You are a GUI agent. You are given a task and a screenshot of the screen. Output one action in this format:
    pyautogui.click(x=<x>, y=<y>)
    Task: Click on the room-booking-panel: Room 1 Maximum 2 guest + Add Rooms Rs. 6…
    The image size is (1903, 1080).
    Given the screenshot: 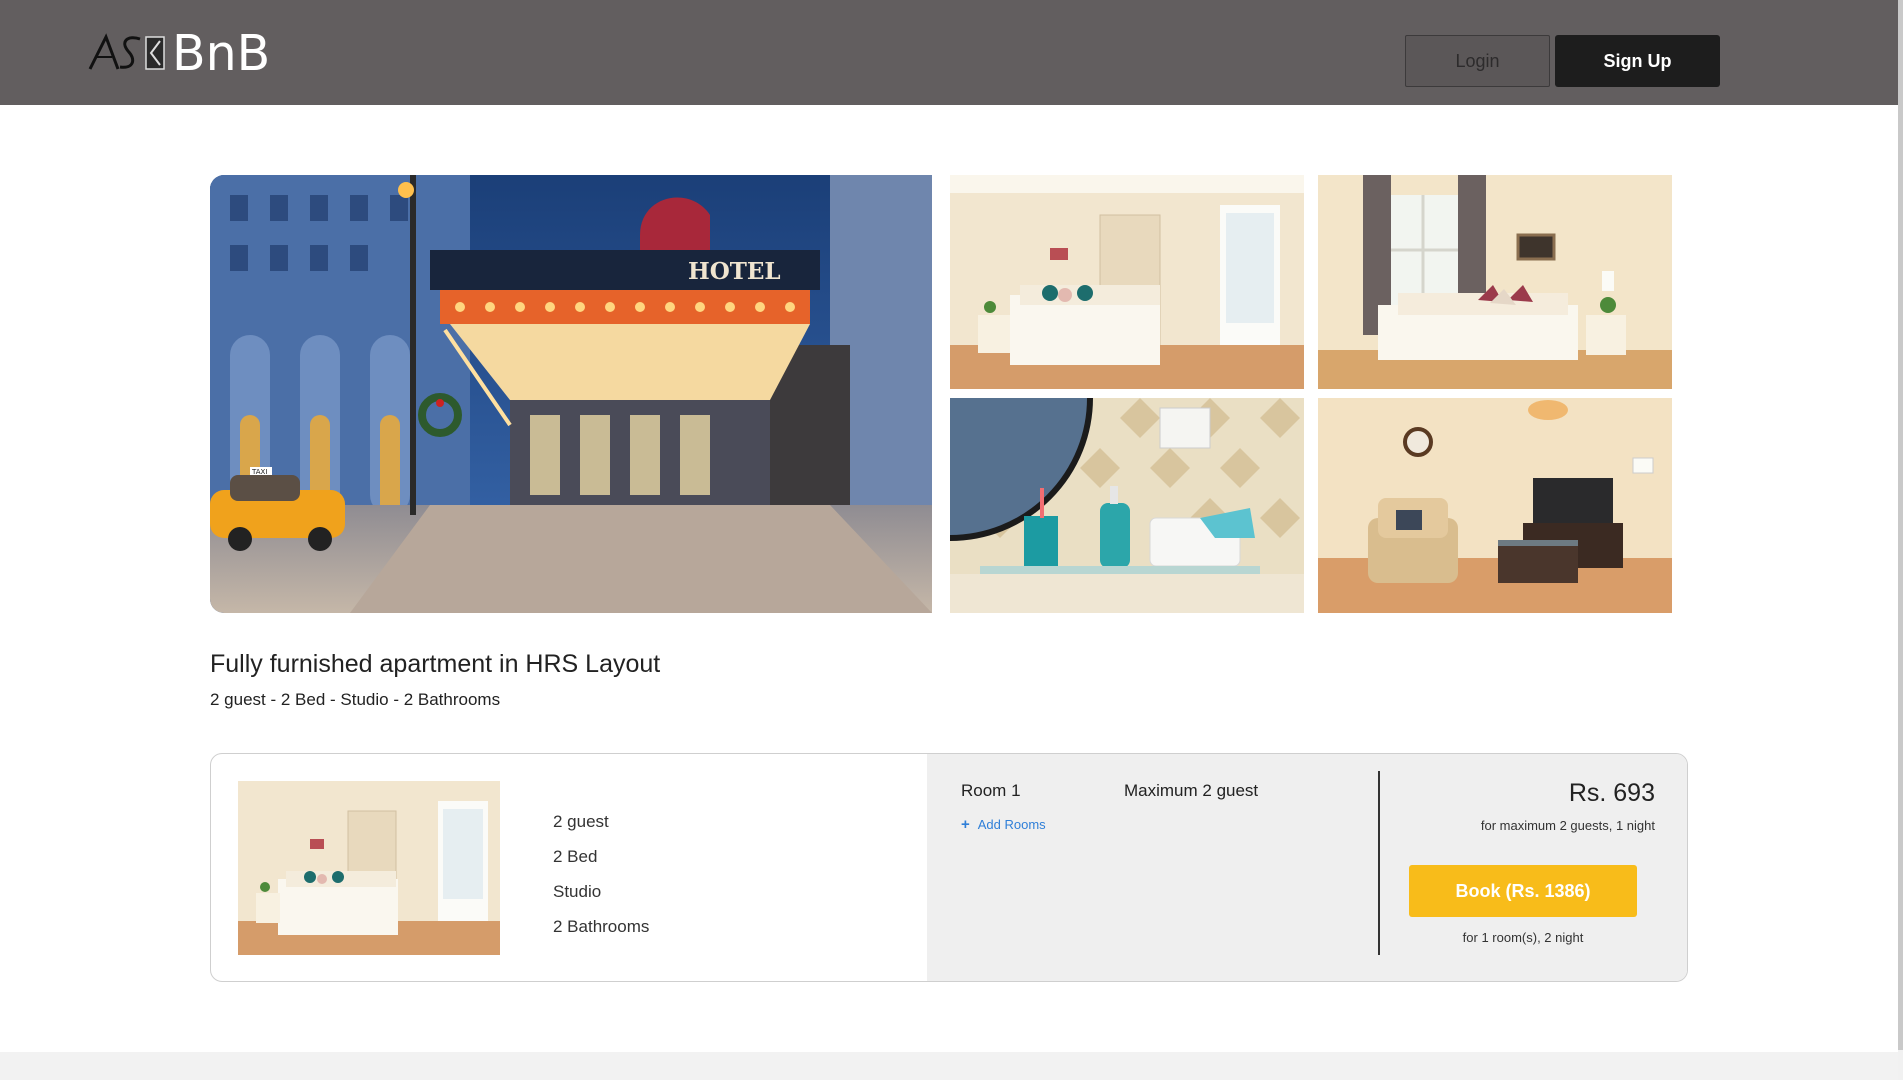 What is the action you would take?
    pyautogui.click(x=1307, y=867)
    